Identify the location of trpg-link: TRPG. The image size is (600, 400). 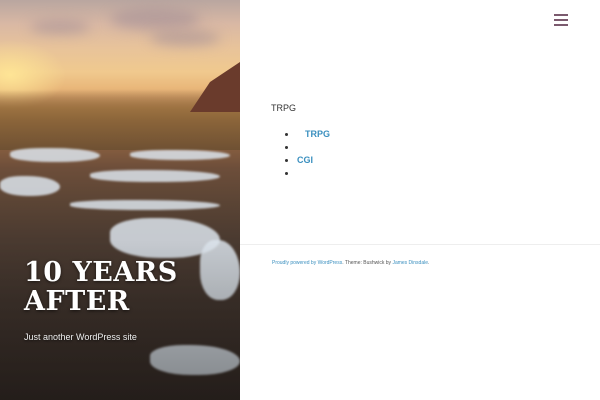
(317, 134).